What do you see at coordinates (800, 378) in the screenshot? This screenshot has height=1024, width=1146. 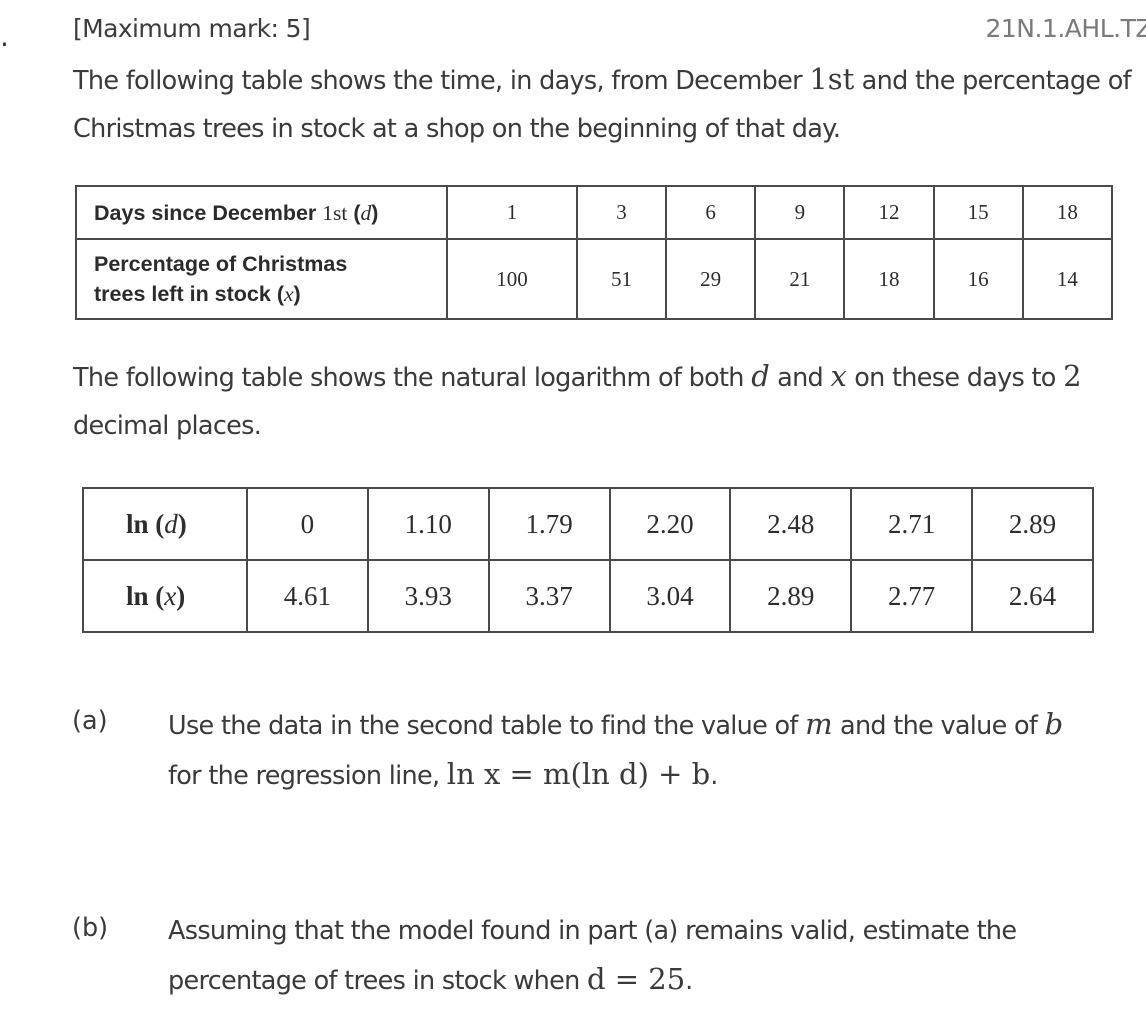 I see `log-intro-text: and` at bounding box center [800, 378].